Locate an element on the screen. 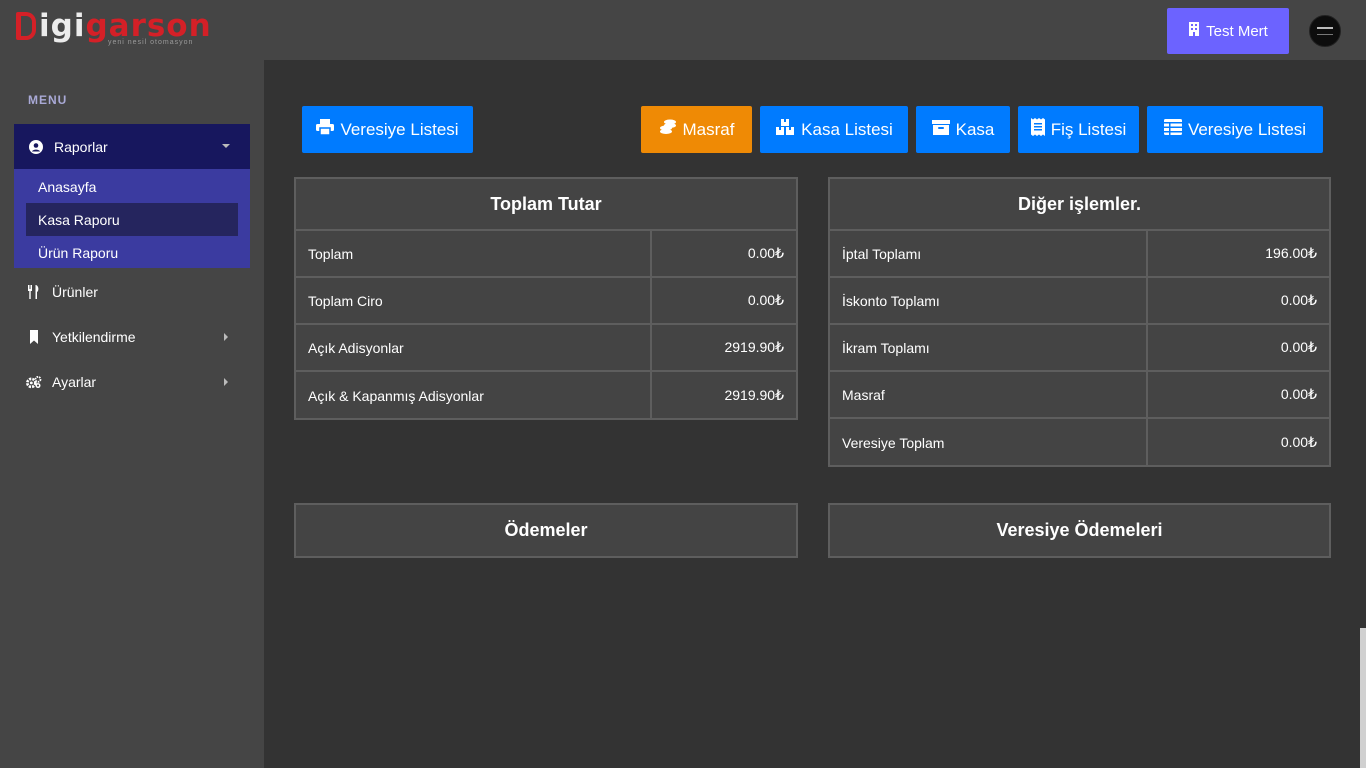 This screenshot has width=1366, height=768. archive-icon is located at coordinates (940, 129).